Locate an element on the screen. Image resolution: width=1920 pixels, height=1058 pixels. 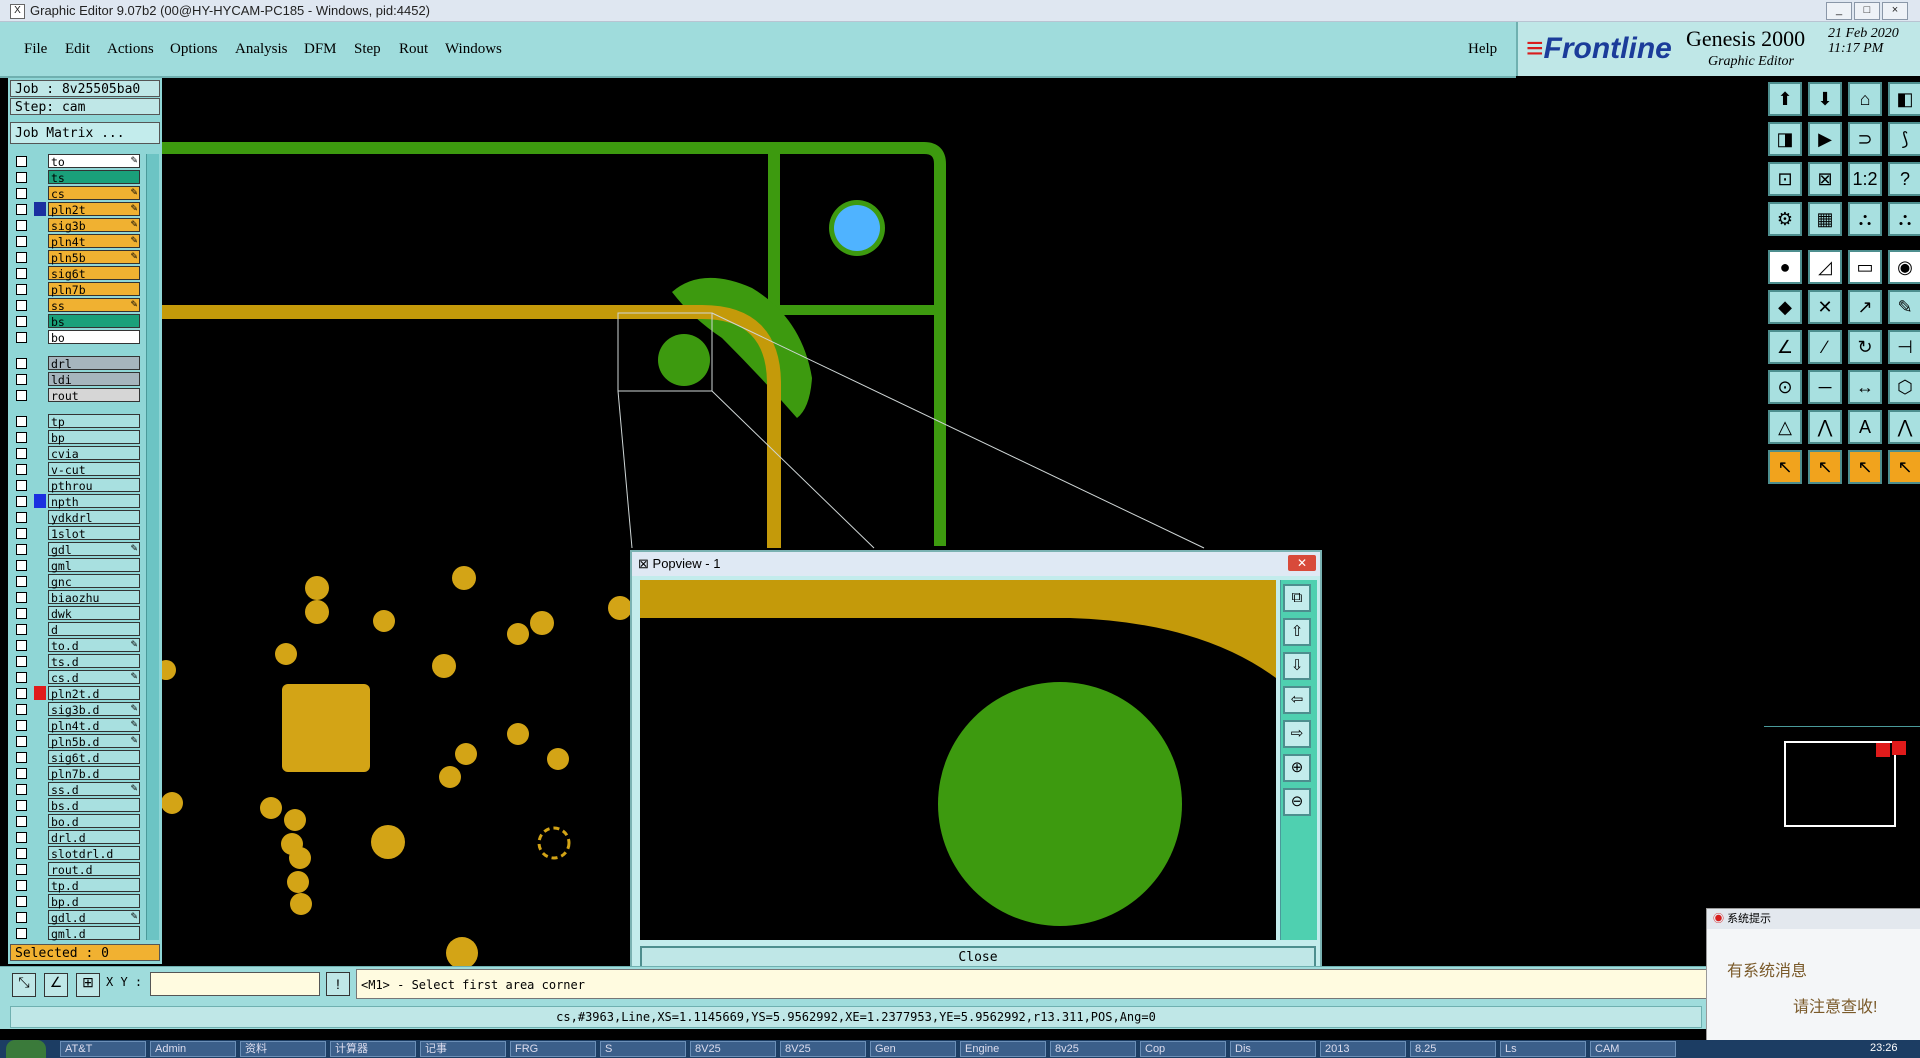
layer-row-sig6t: sig6t is located at coordinates (77, 273).